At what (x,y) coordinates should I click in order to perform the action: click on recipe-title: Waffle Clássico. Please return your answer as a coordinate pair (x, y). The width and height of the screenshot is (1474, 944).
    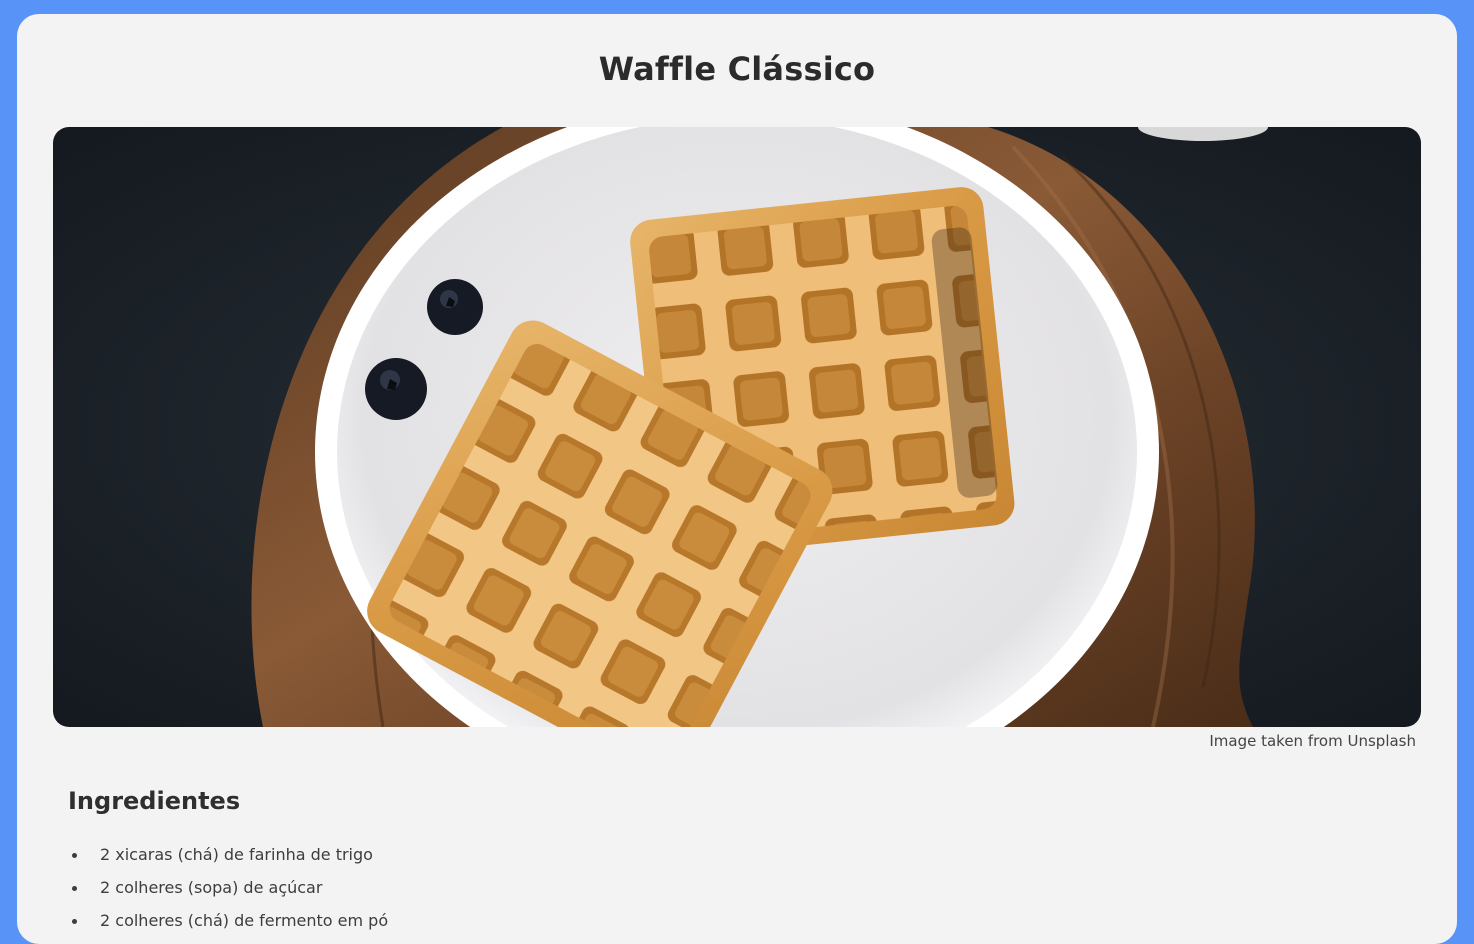
    Looking at the image, I should click on (737, 69).